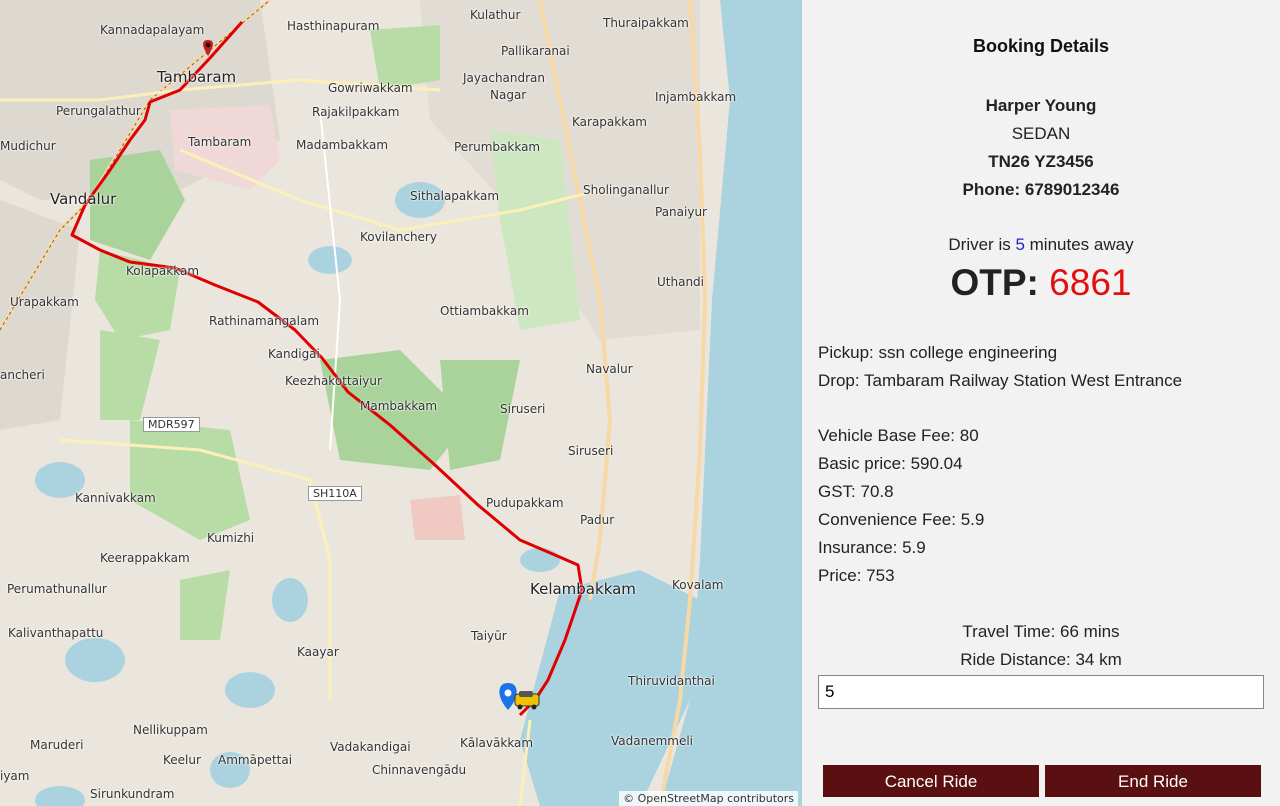 The height and width of the screenshot is (806, 1280). What do you see at coordinates (489, 636) in the screenshot?
I see `map-place-label: Taiyūr` at bounding box center [489, 636].